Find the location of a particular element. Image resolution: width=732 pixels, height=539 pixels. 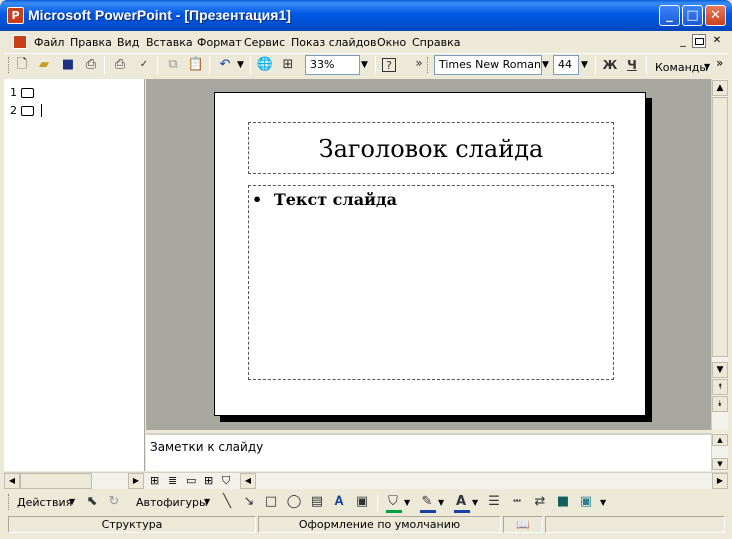

oval-tool-icon: ◯ is located at coordinates (294, 502).